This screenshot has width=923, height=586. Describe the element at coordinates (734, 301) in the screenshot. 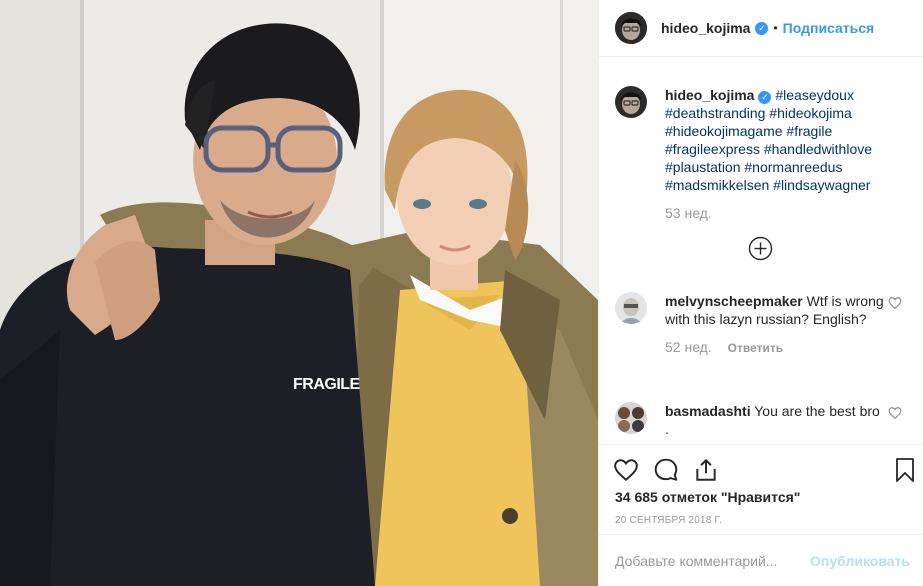

I see `comment-username: melvynscheepmaker` at that location.